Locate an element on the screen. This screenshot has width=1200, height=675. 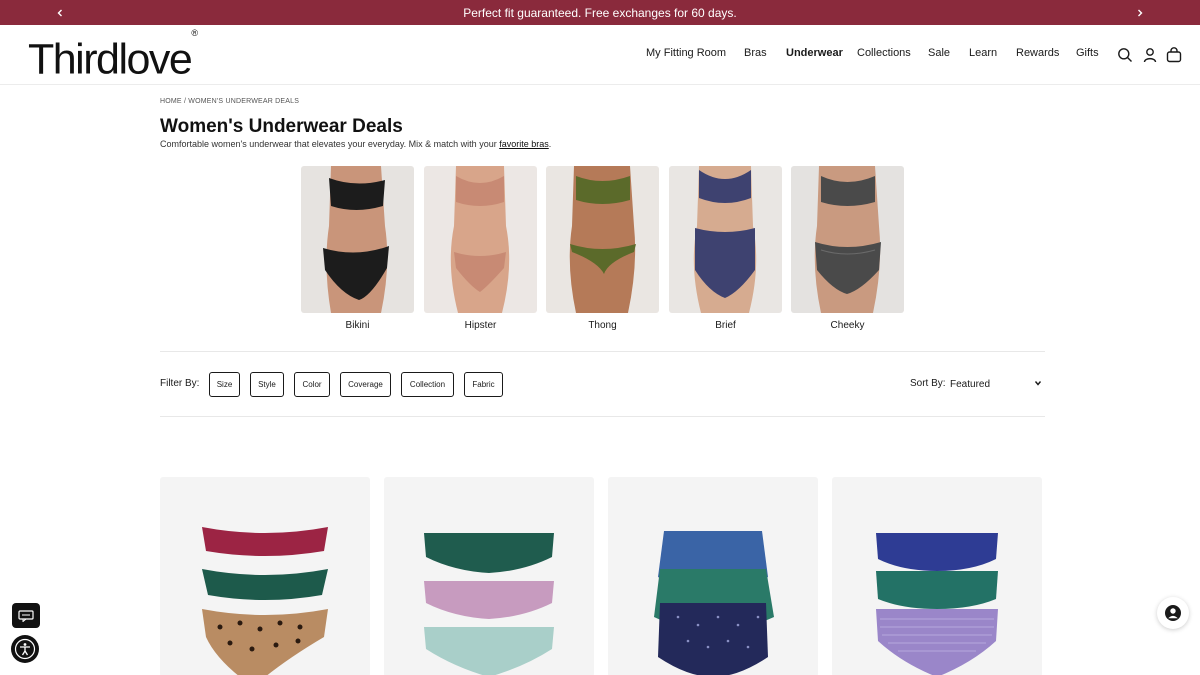
breadcrumb: HOME / WOMEN'S UNDERWEAR DEALS is located at coordinates (229, 101).